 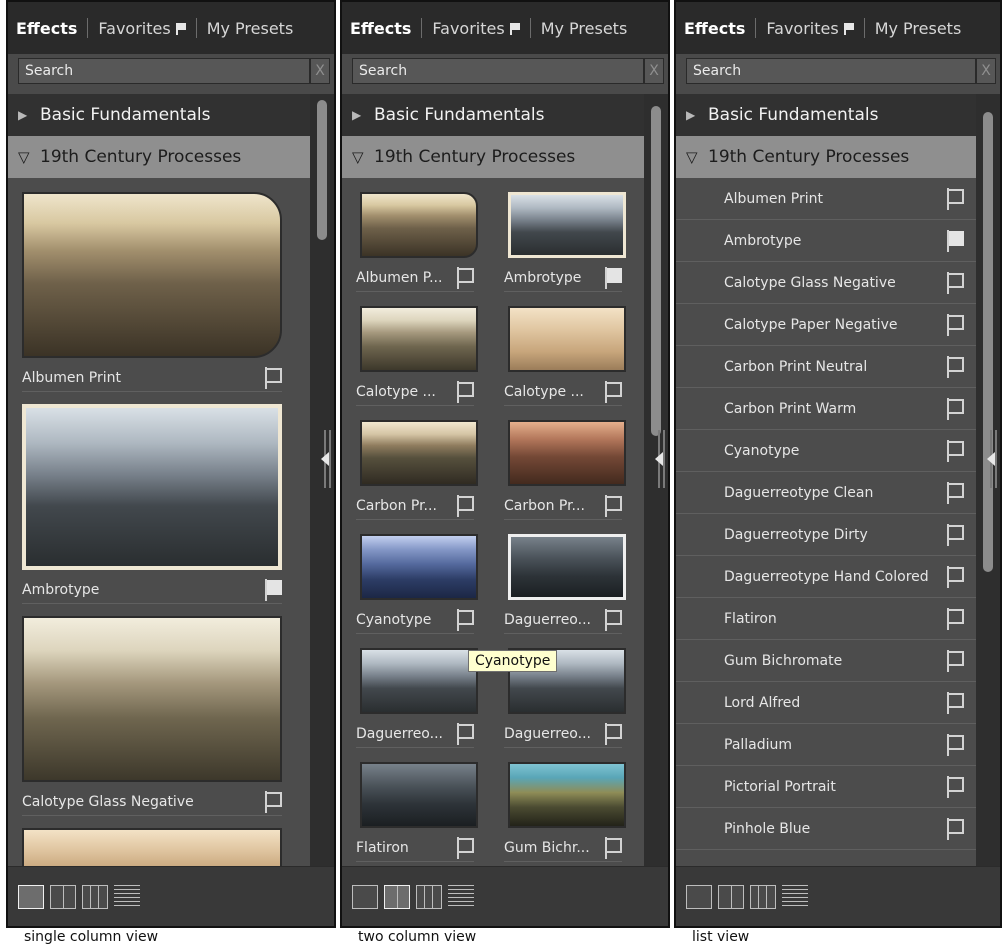 I want to click on list-item: Lord Alfred, so click(x=826, y=703).